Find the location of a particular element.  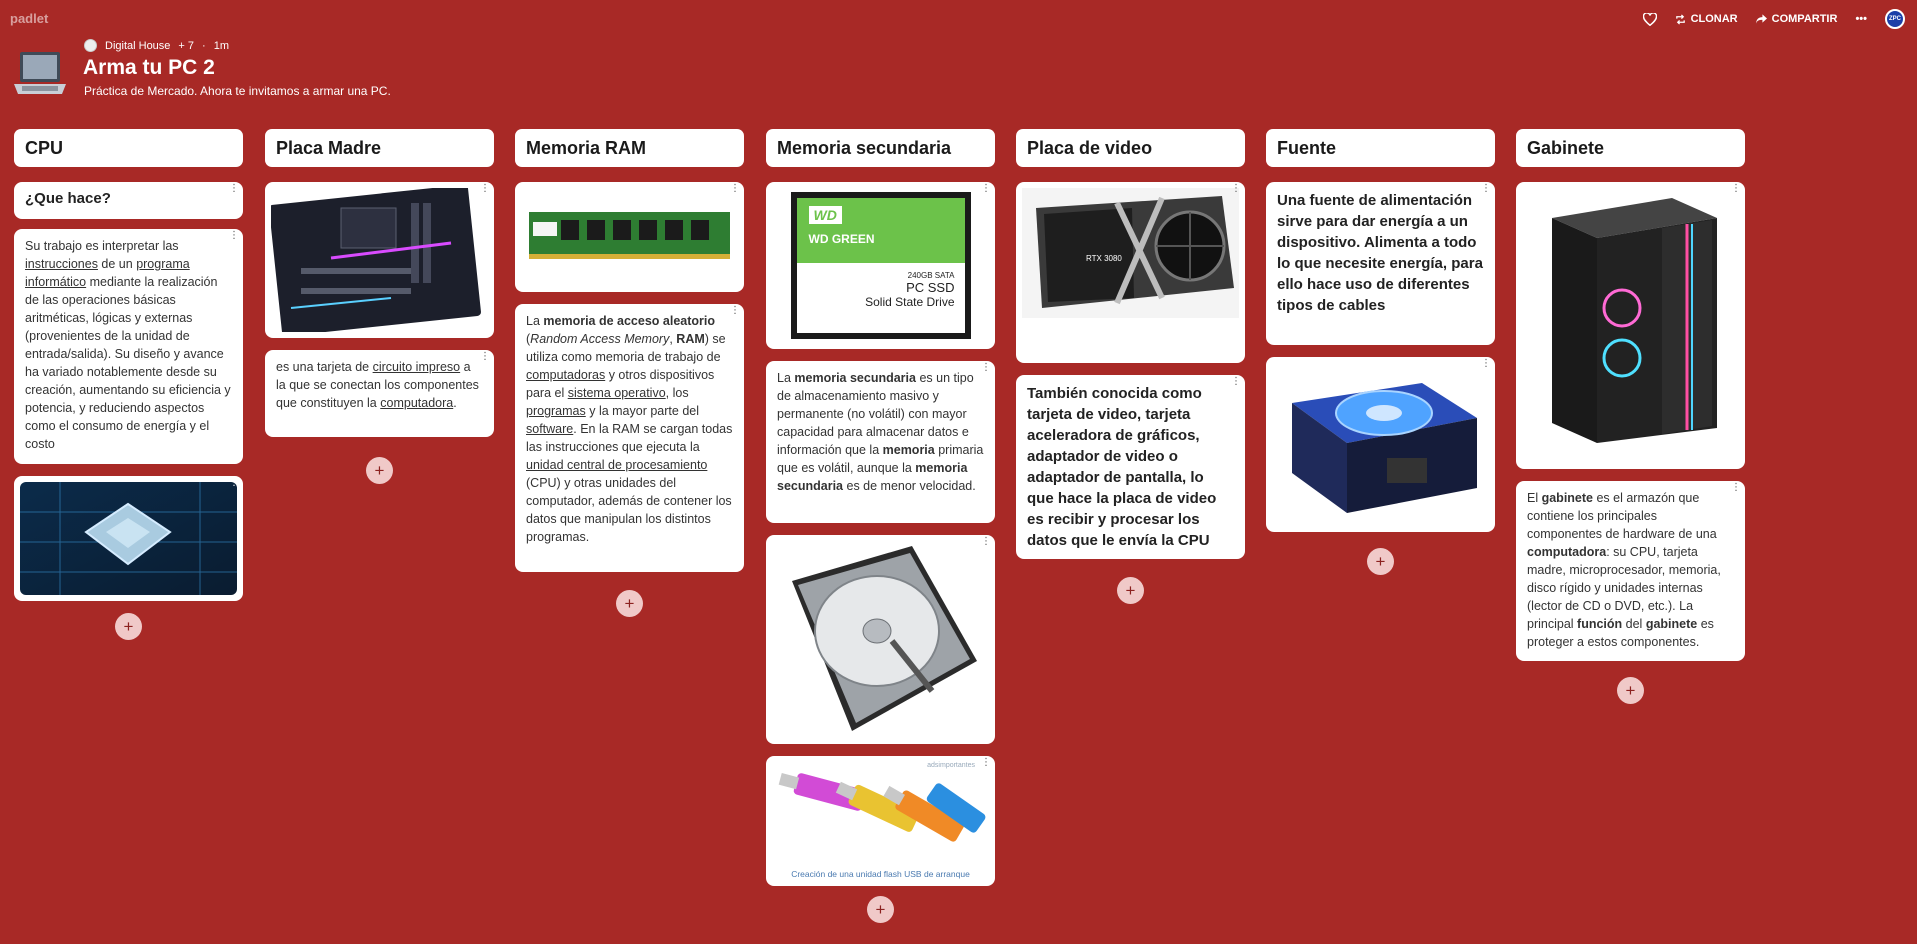

column-title: Memoria RAM is located at coordinates (629, 148).